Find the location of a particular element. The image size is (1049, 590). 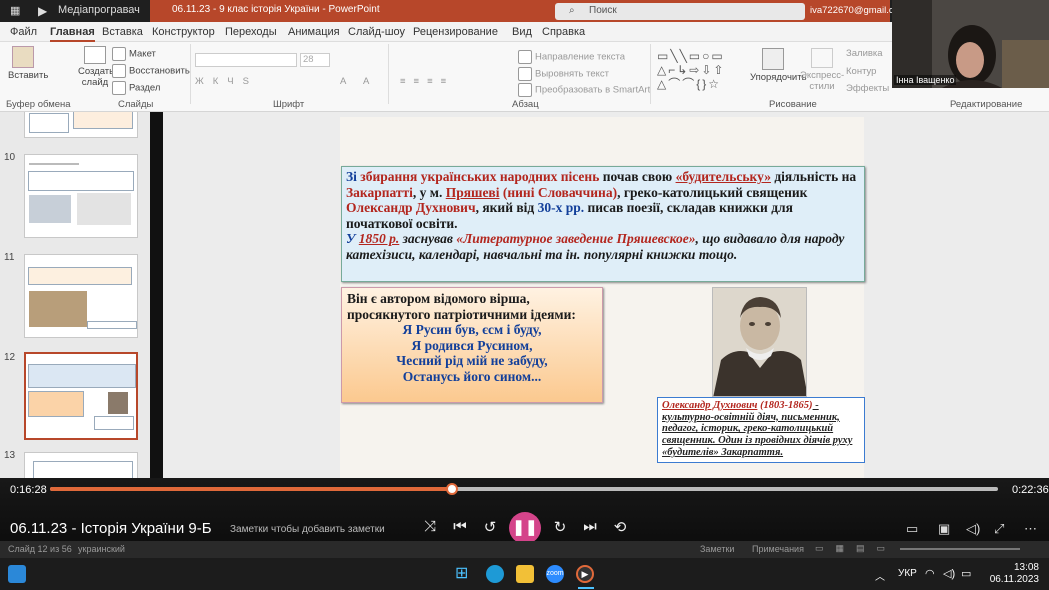

tab-view: Вид is located at coordinates (522, 32).